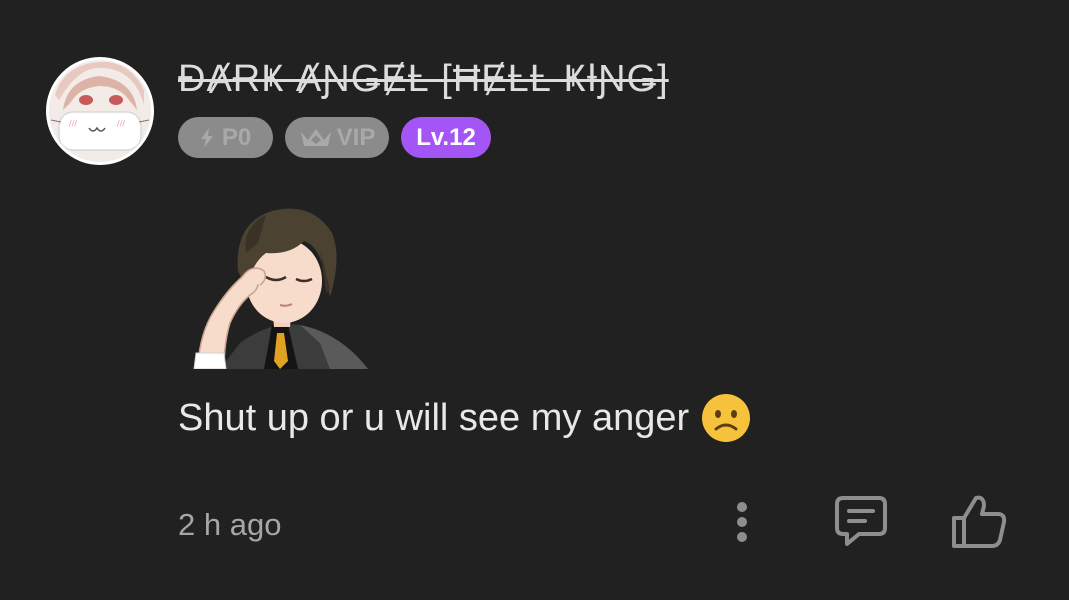  I want to click on level-badge-label: Lv.12, so click(446, 137).